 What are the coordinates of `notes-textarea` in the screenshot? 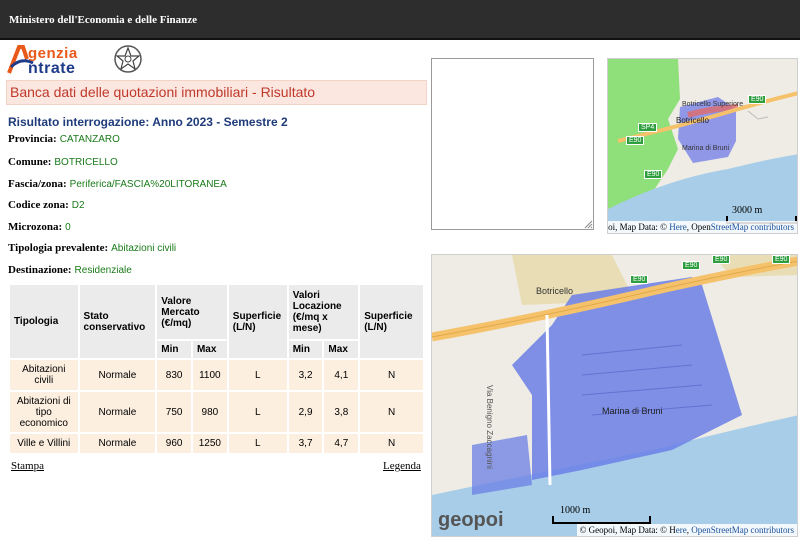 It's located at (512, 144).